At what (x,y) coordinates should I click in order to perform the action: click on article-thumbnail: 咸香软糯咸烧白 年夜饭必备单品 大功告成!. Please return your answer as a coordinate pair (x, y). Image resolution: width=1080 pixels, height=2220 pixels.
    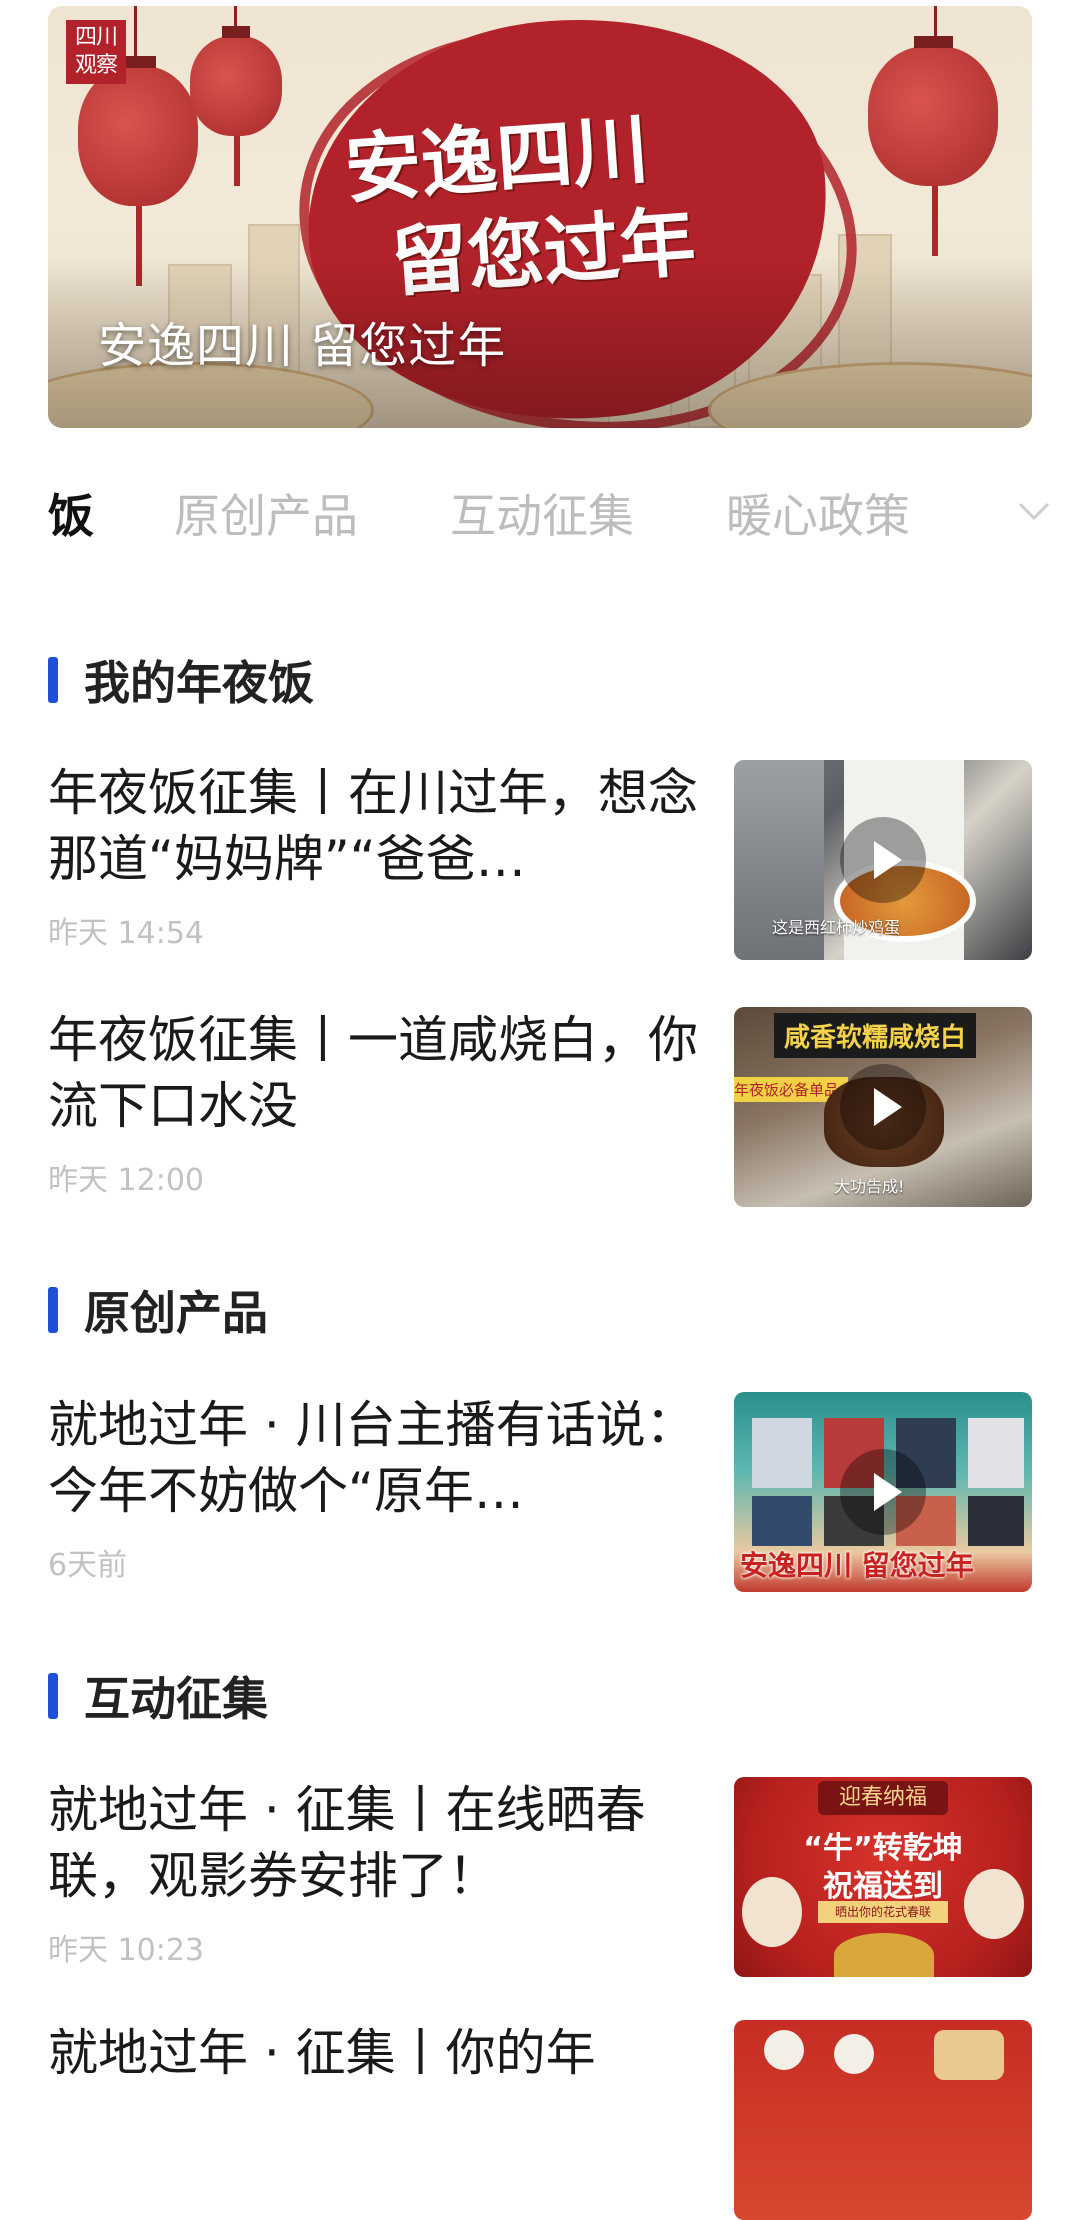
    Looking at the image, I should click on (883, 1107).